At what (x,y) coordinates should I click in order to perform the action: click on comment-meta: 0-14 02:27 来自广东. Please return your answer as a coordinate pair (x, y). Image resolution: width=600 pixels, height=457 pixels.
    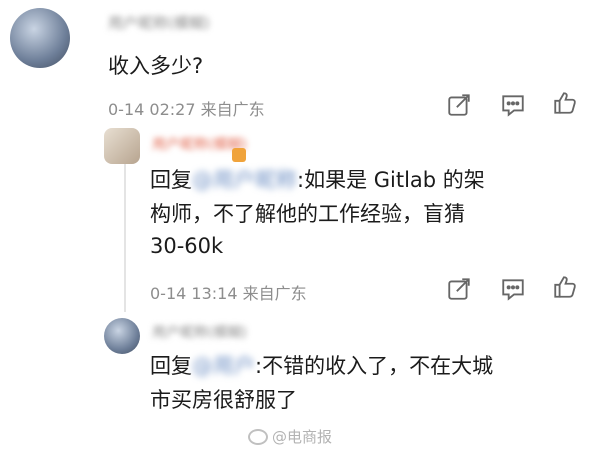
    Looking at the image, I should click on (186, 109).